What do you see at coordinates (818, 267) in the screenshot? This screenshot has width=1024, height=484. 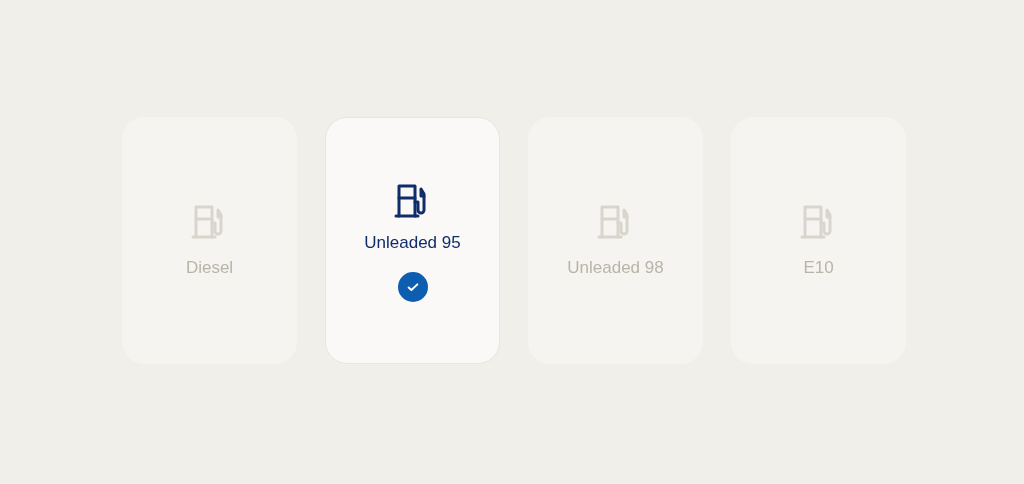 I see `fuel-option-label: E10` at bounding box center [818, 267].